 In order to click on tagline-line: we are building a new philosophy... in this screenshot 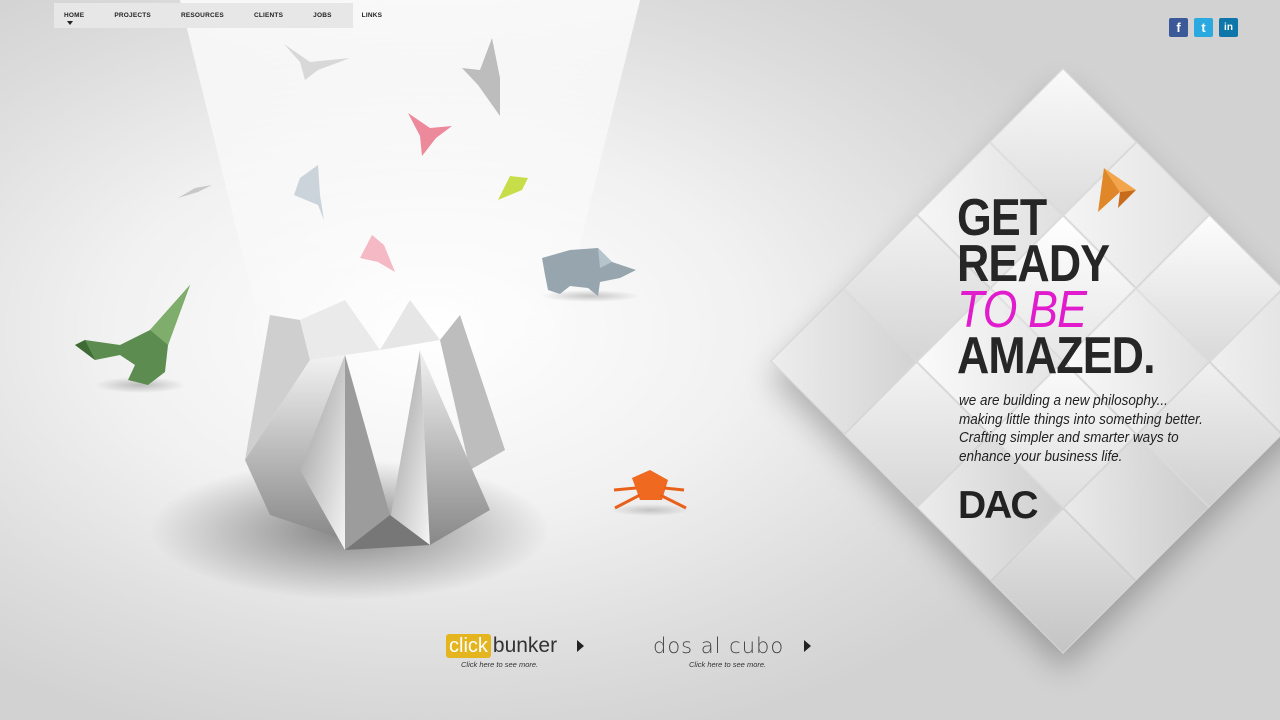, I will do `click(1063, 401)`.